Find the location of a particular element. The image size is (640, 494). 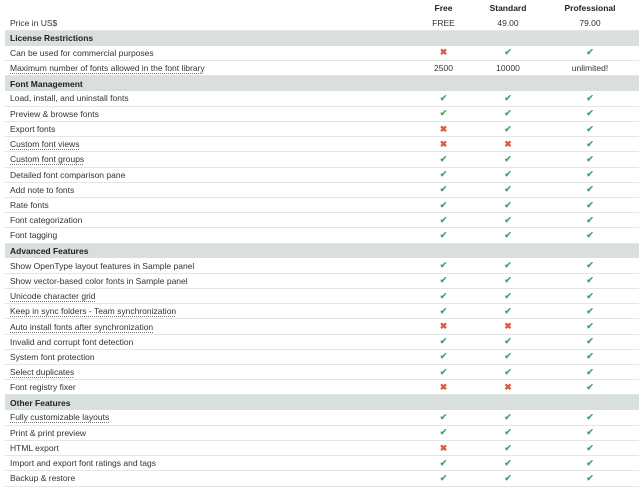

feature-row: Custom font views ✖ ✖ ✔ is located at coordinates (322, 144).